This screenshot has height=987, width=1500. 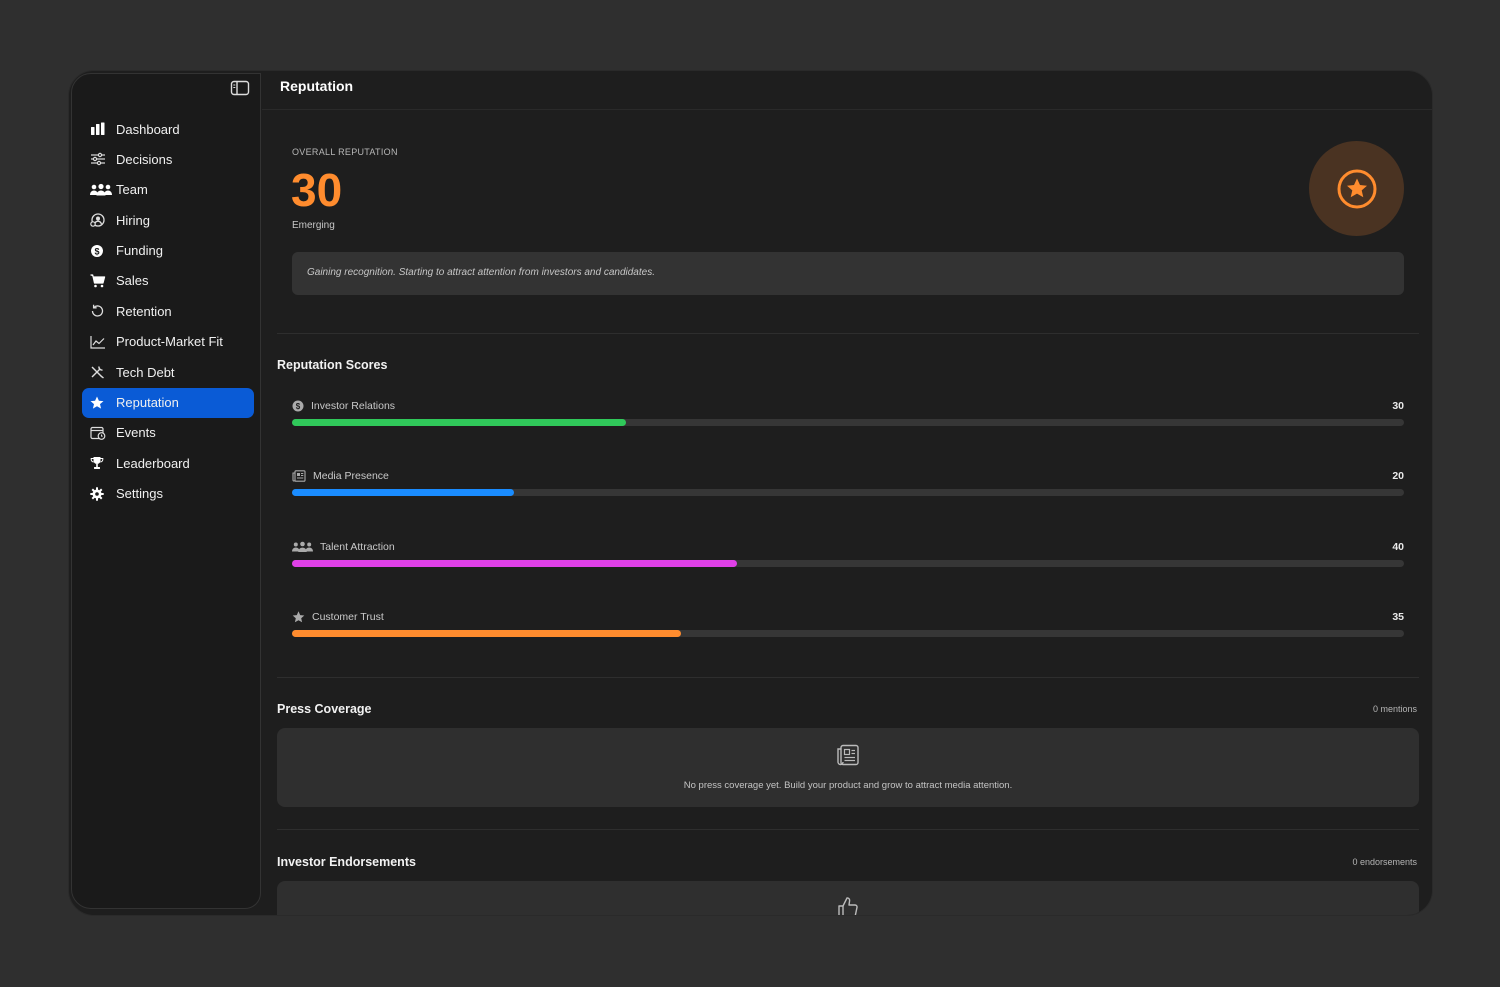 What do you see at coordinates (168, 251) in the screenshot?
I see `sidebar-item-funding: $ Funding` at bounding box center [168, 251].